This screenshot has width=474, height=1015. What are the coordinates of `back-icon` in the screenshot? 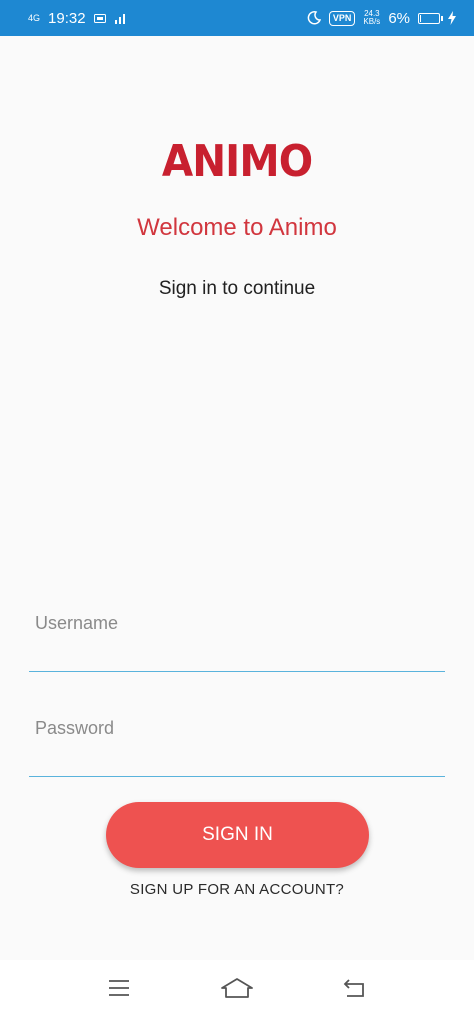 It's located at (353, 987).